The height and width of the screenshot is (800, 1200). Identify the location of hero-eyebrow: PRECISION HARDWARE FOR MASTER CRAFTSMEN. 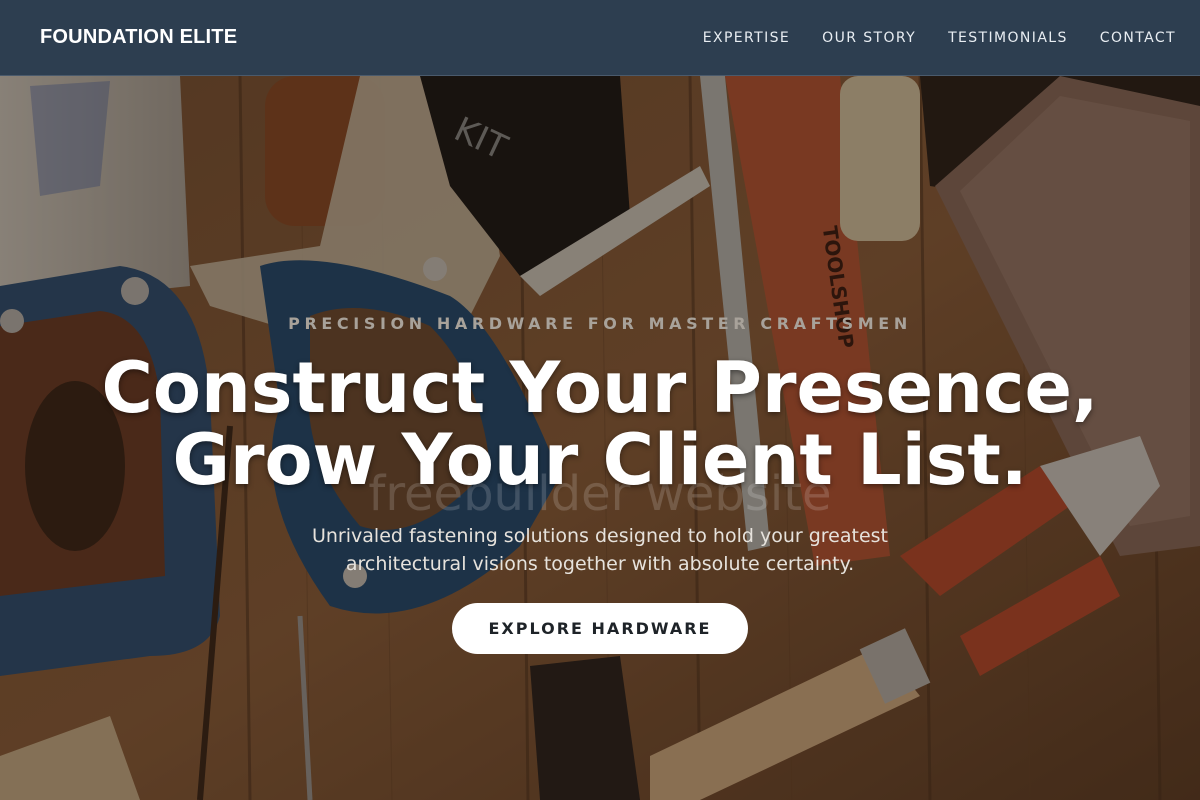
(600, 323).